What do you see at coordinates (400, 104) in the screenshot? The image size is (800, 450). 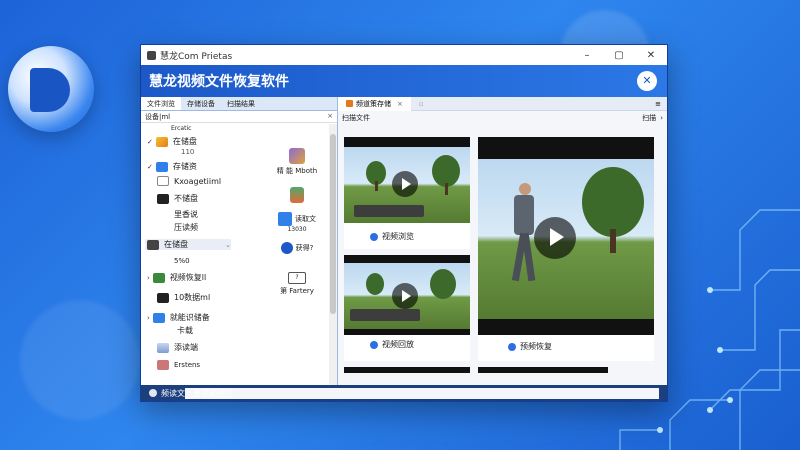 I see `close-tab-icon: ×` at bounding box center [400, 104].